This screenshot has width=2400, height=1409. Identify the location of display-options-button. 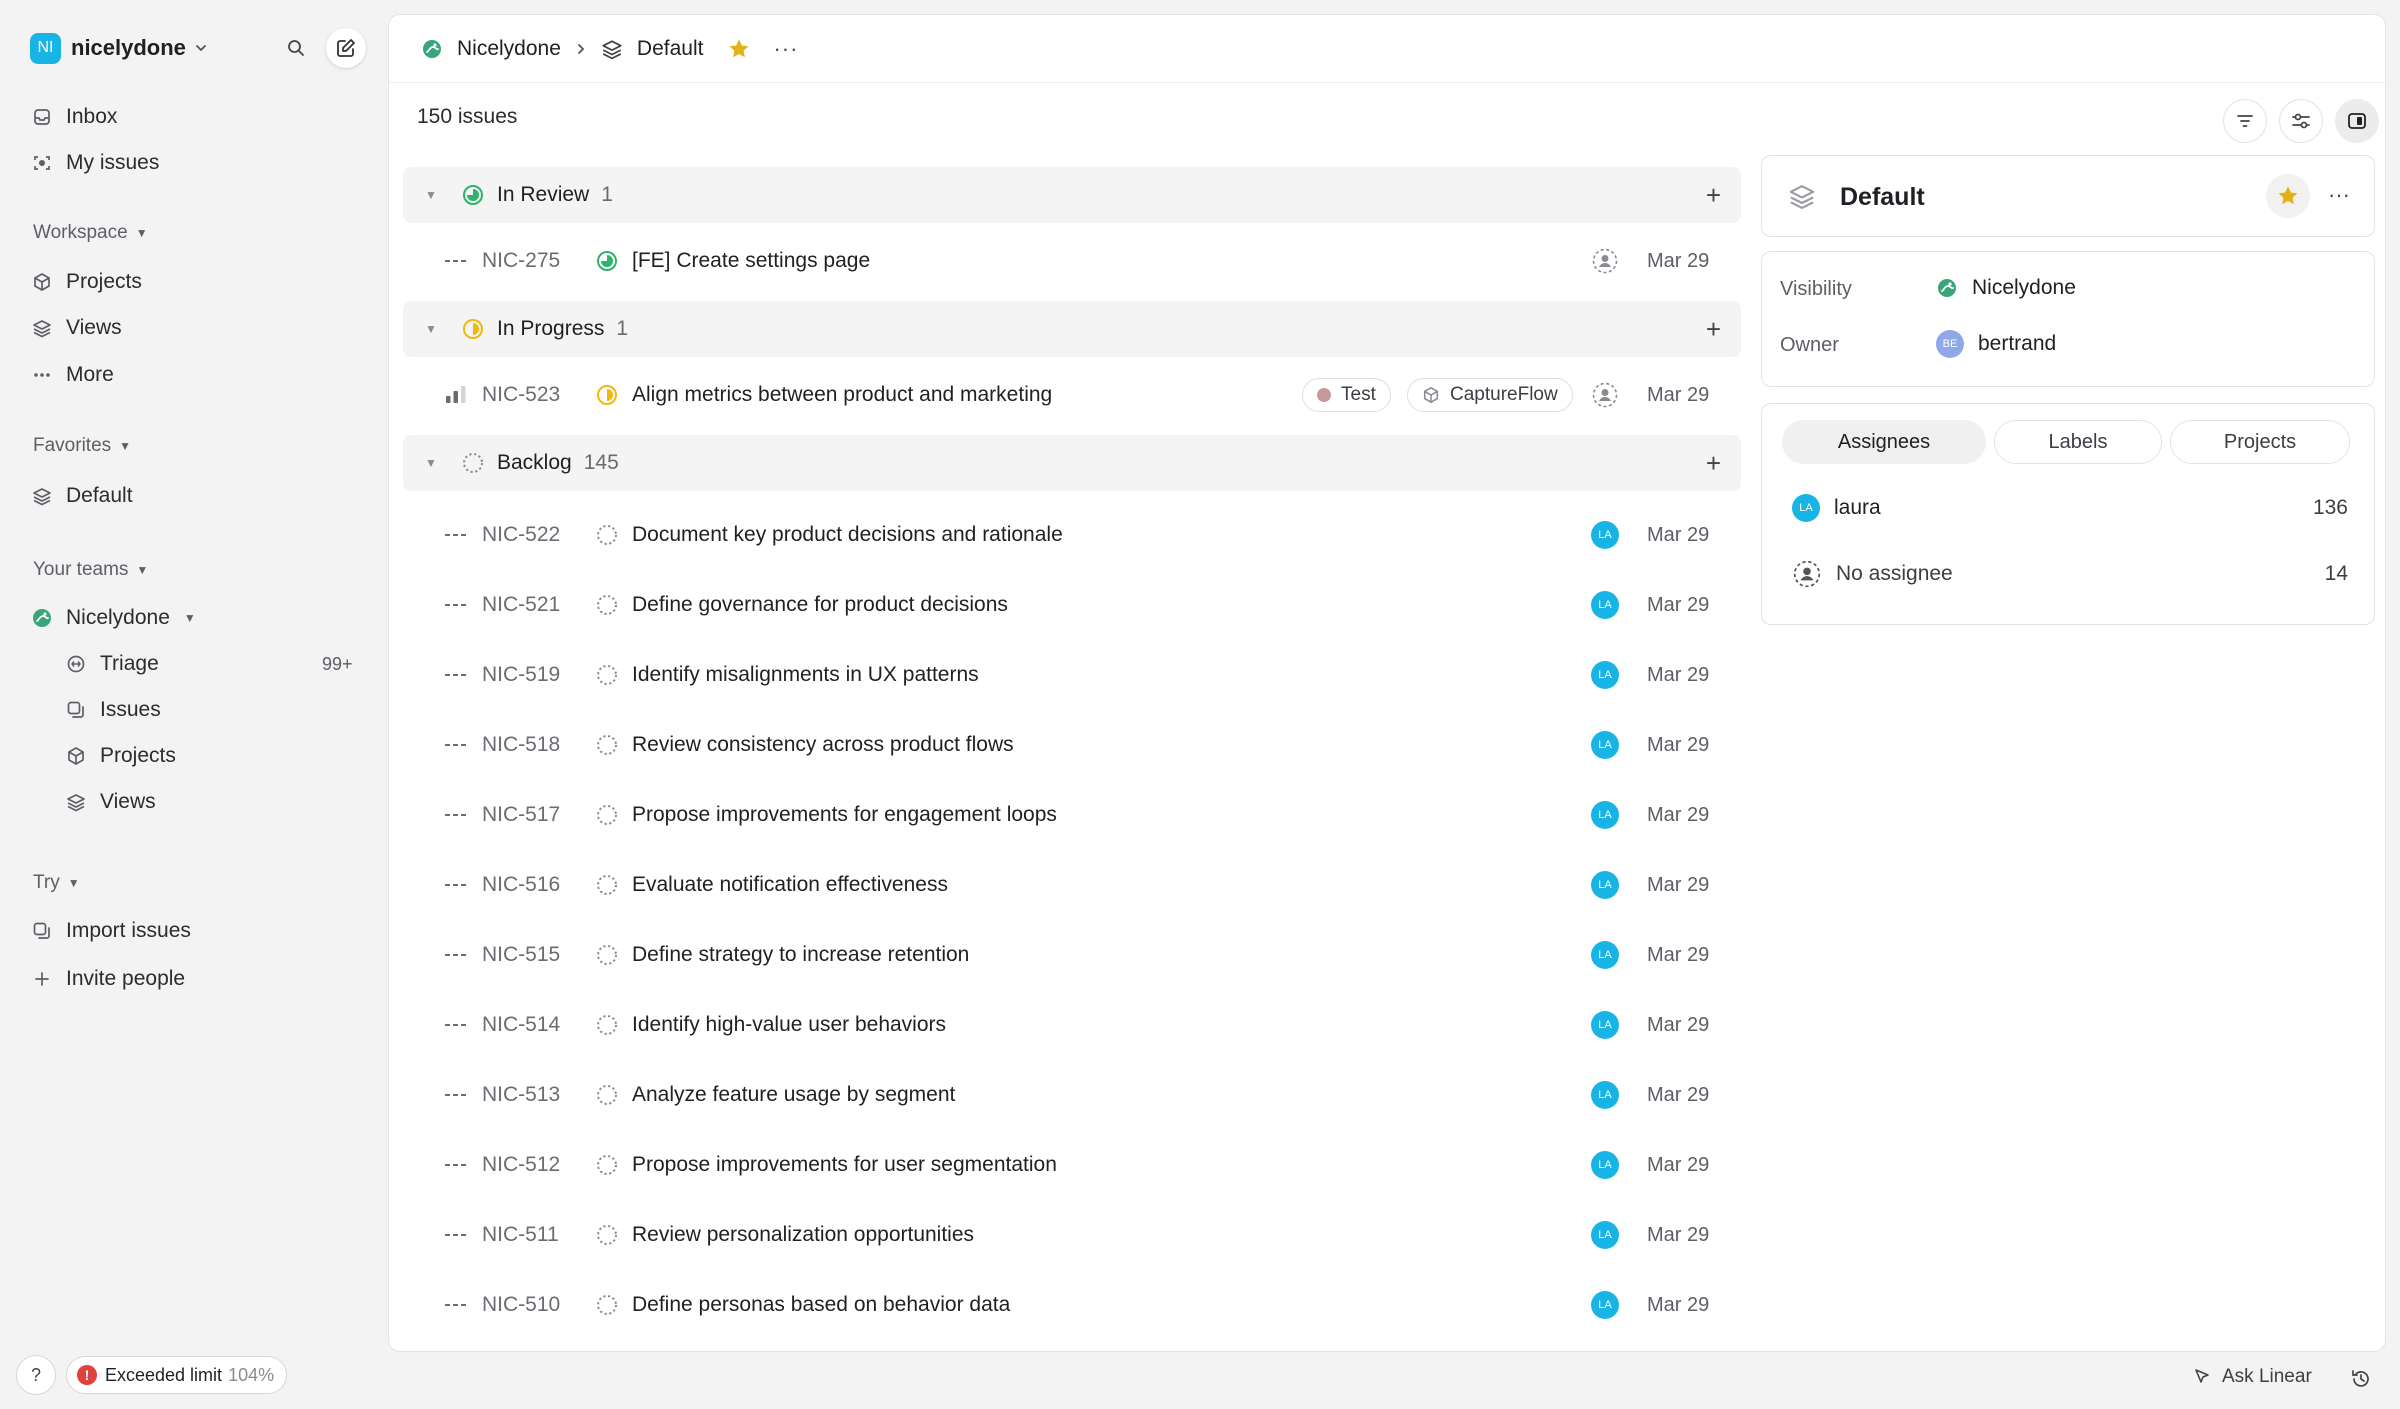
(2301, 121).